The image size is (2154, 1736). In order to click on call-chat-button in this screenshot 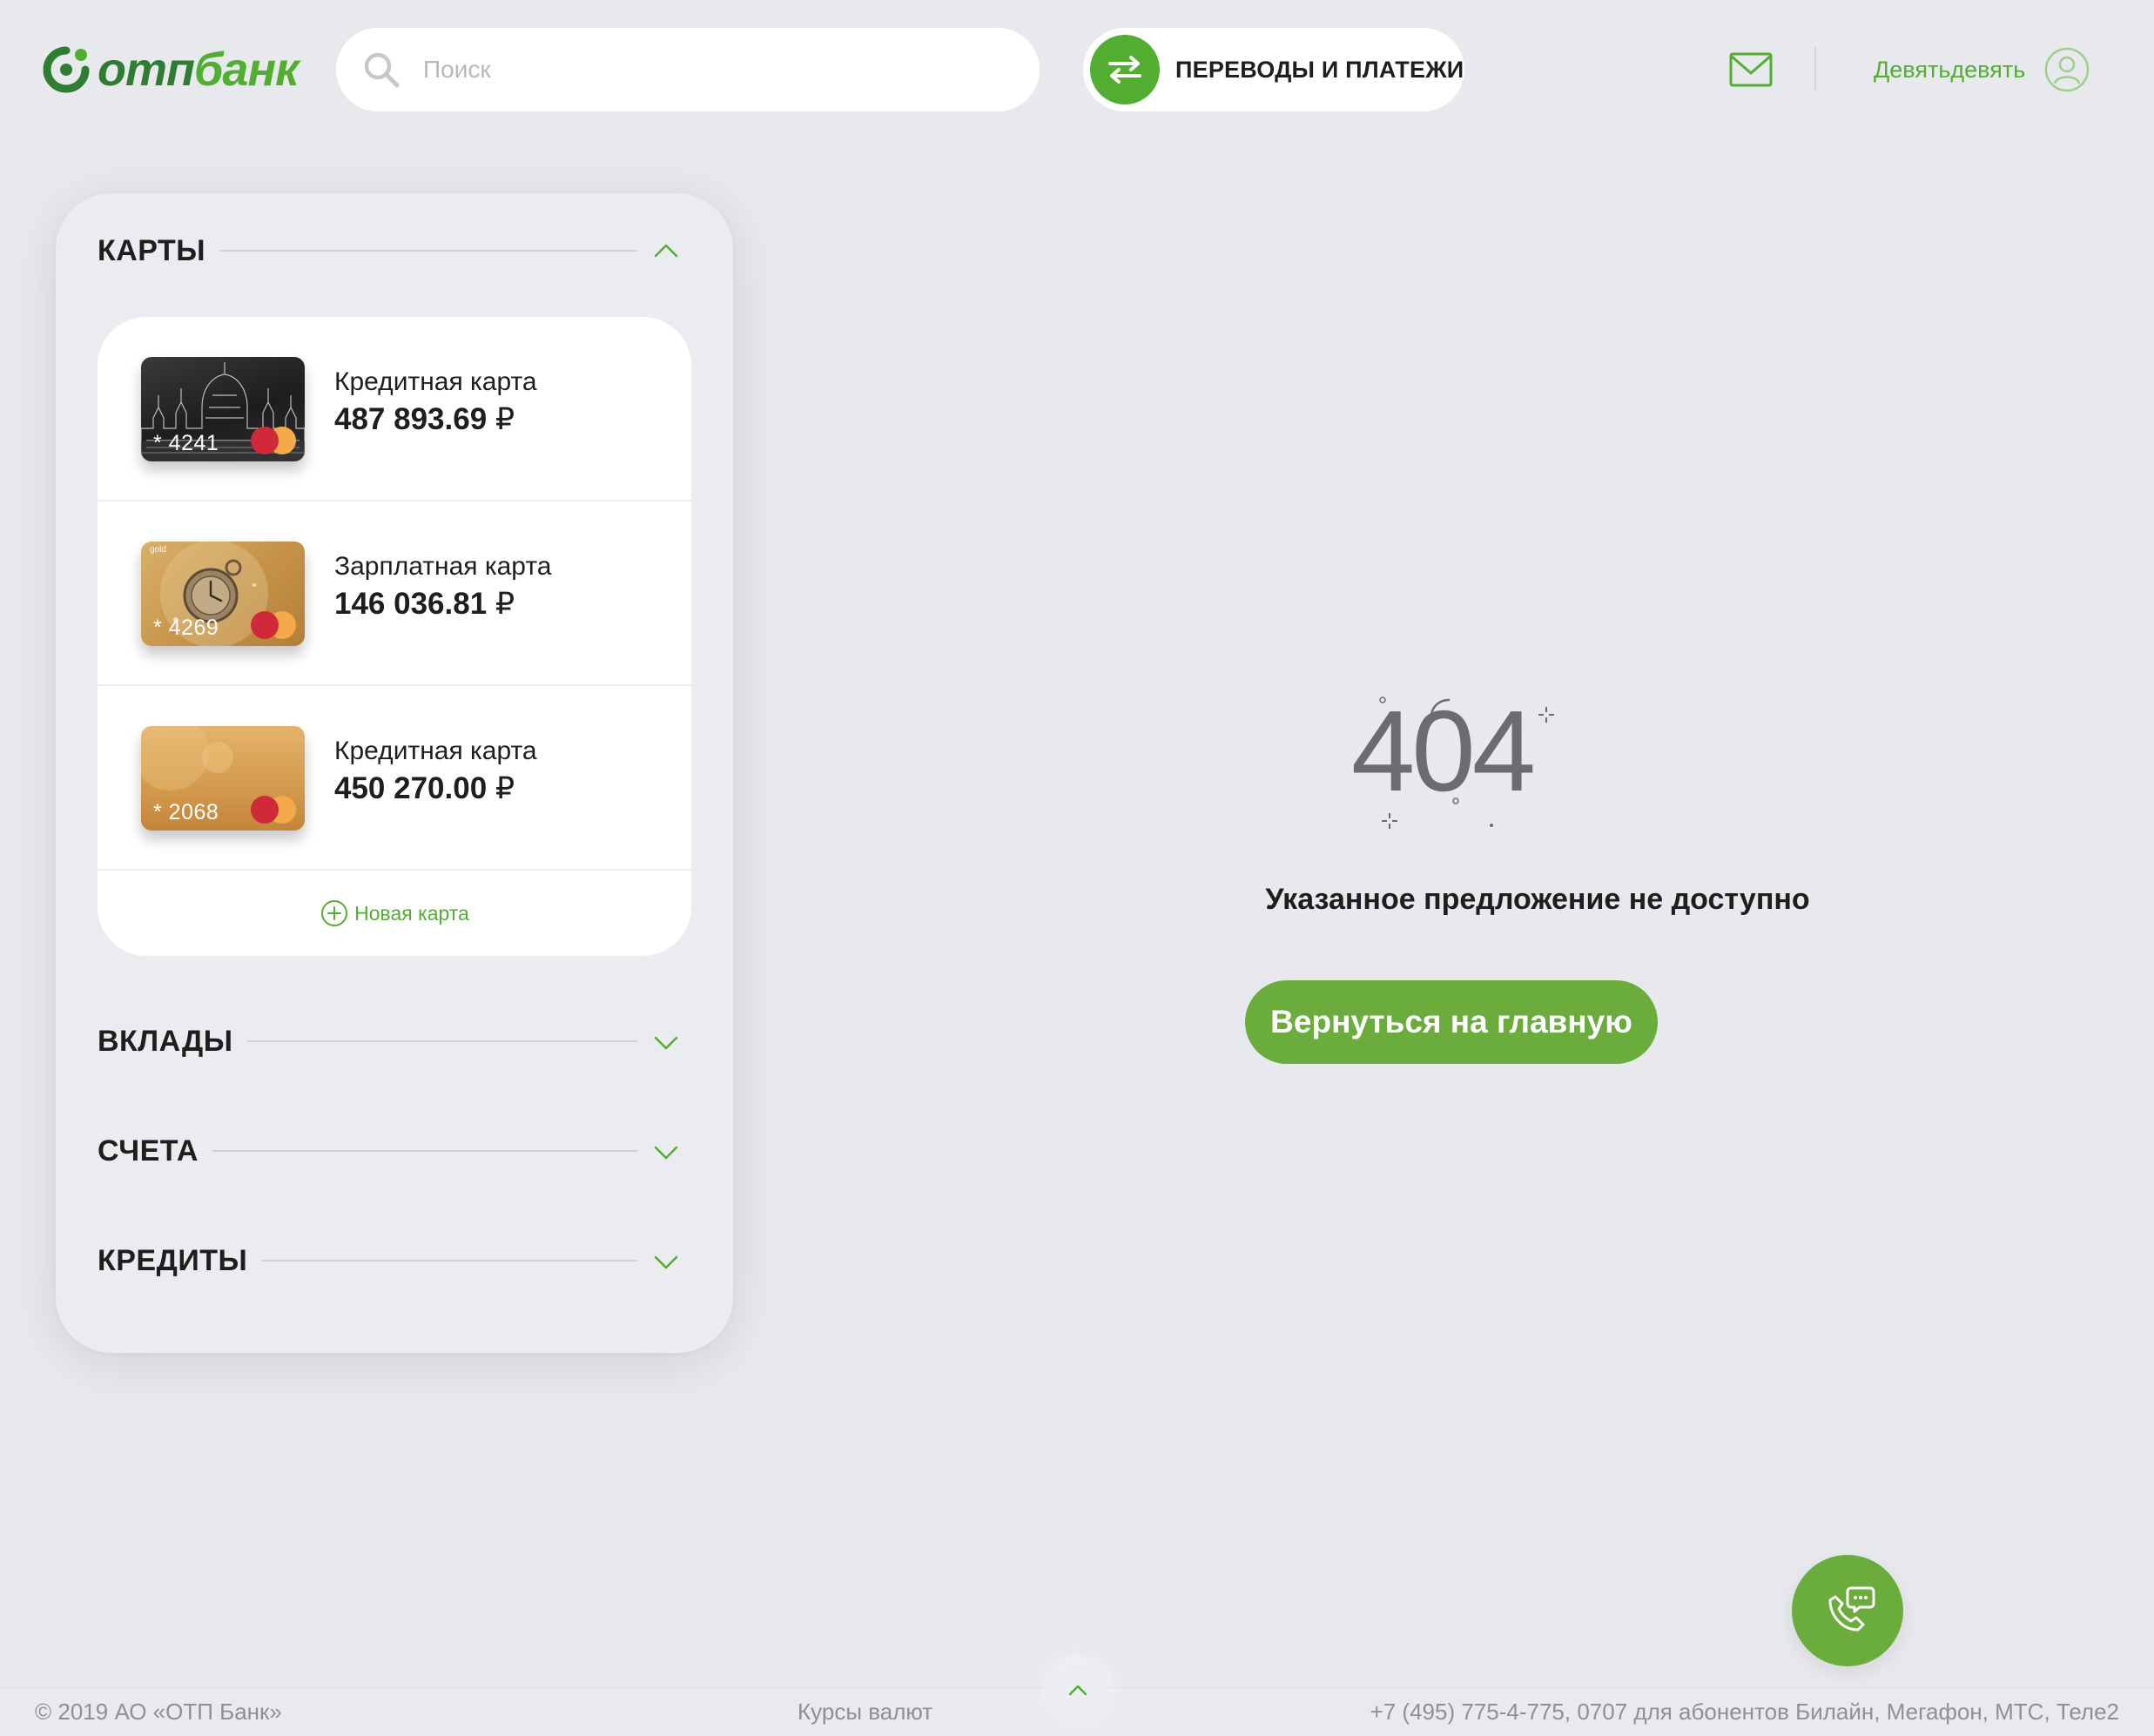, I will do `click(1847, 1610)`.